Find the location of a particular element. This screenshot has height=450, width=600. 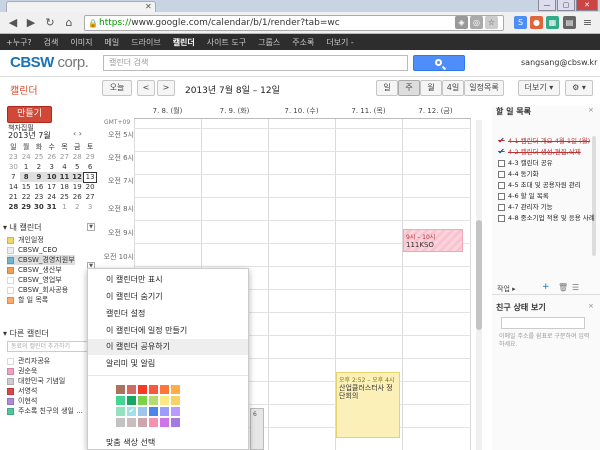

calendar-item: 권순욱 is located at coordinates (45, 371).